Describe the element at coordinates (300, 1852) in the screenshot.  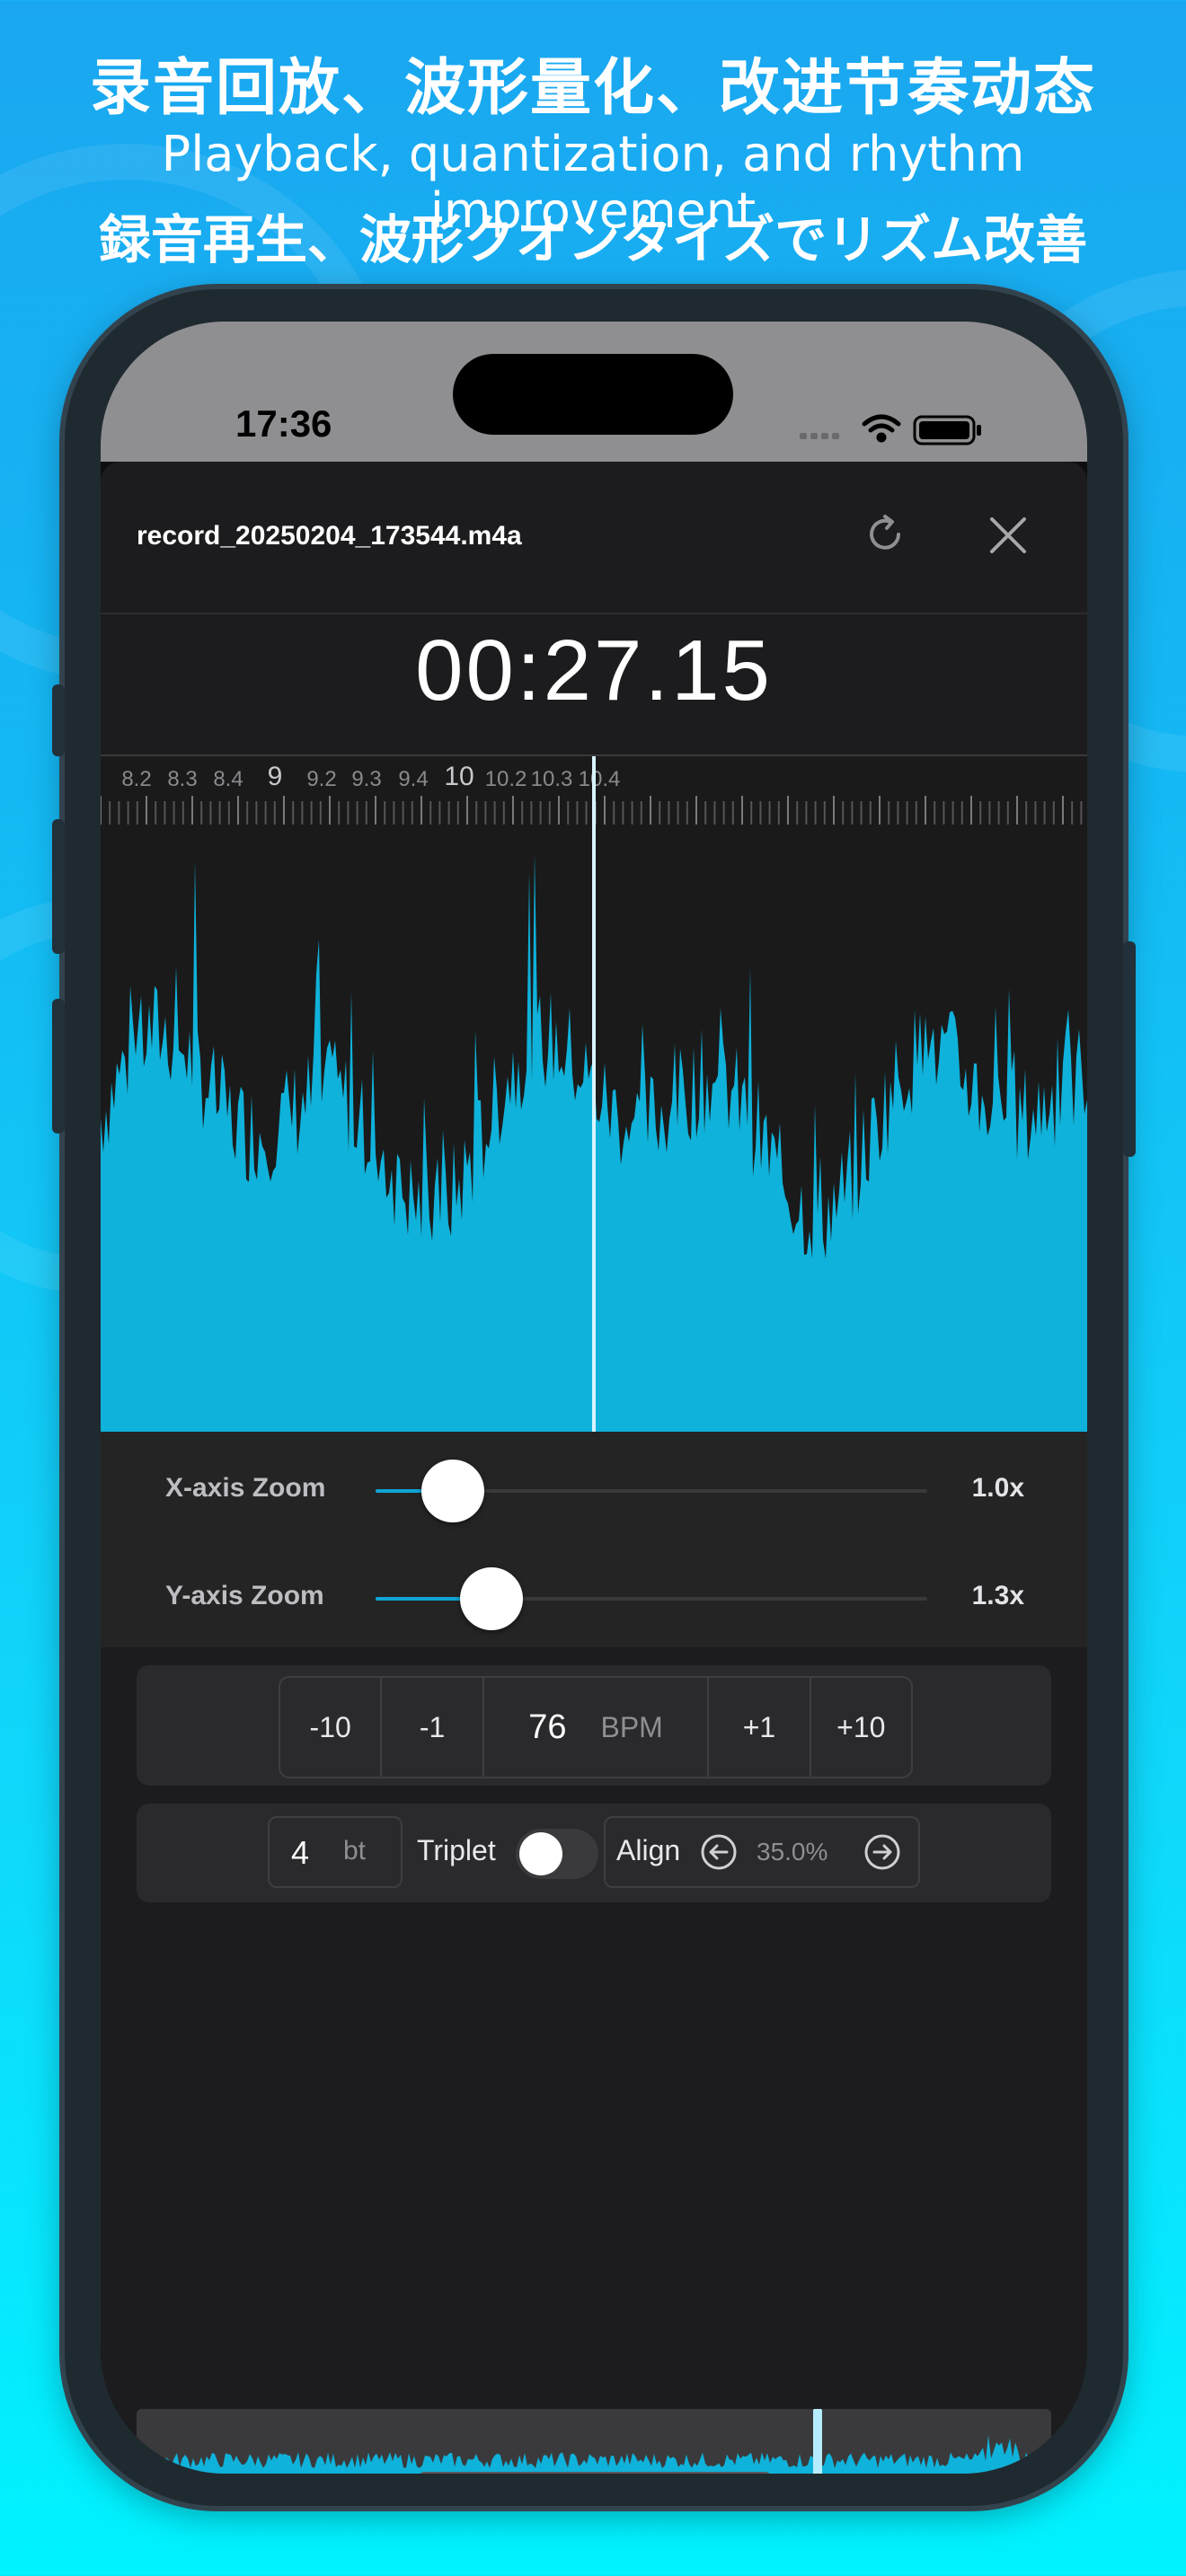
I see `beats-value: 4` at that location.